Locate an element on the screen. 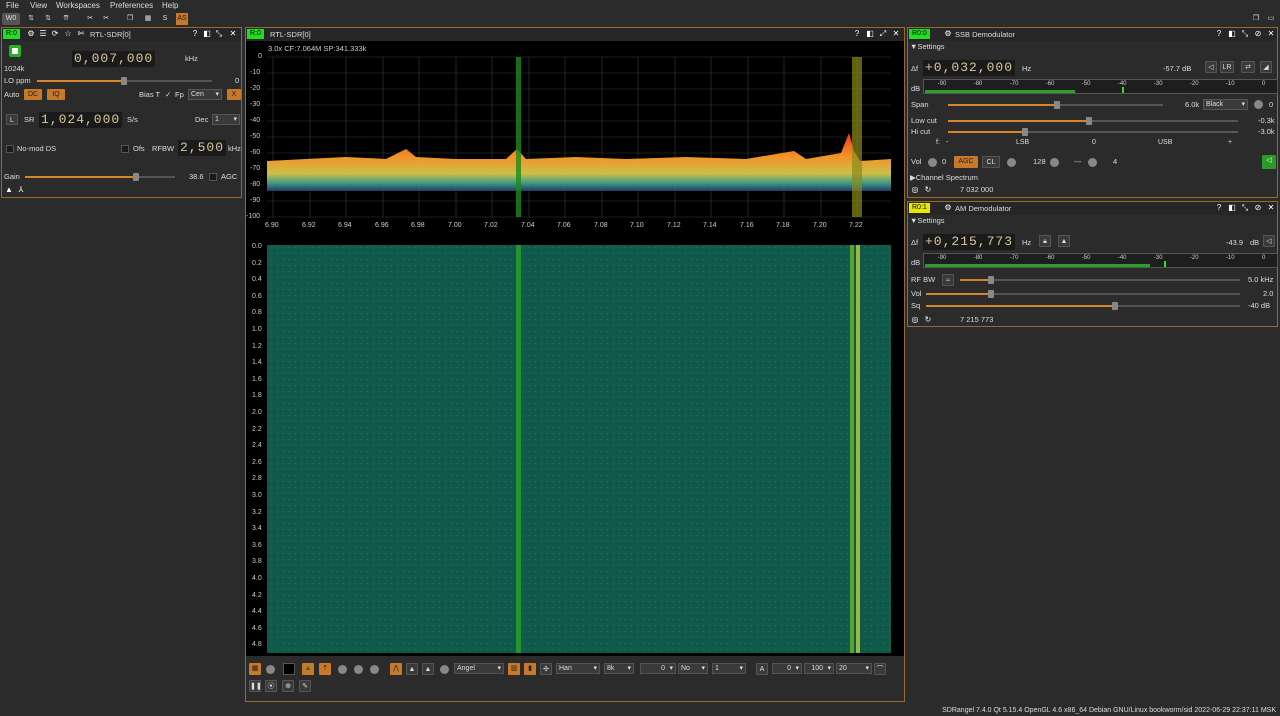 The image size is (1280, 716). sync-icon: ⅄ is located at coordinates (21, 190).